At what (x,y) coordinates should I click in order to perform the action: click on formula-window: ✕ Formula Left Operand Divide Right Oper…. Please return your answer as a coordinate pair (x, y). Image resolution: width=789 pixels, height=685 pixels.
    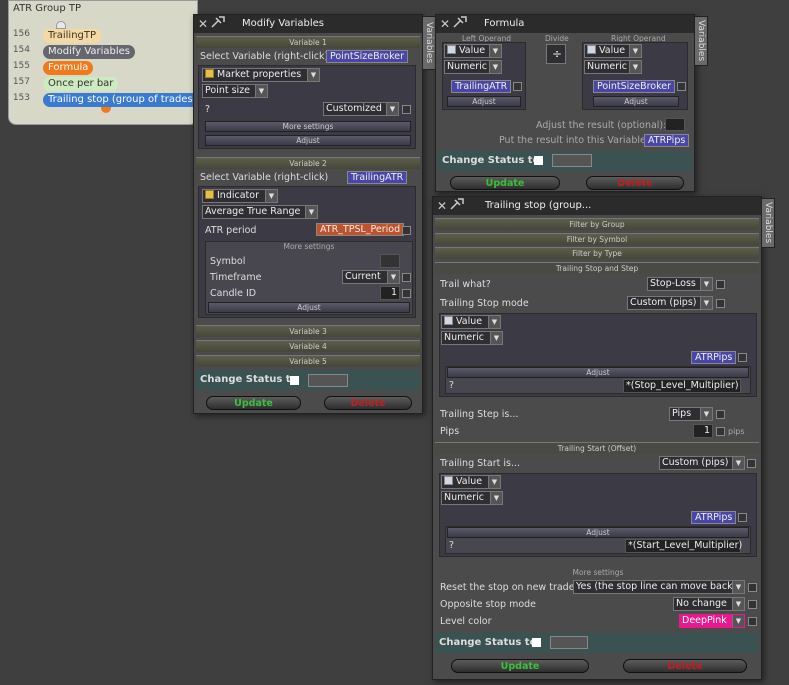
    Looking at the image, I should click on (565, 103).